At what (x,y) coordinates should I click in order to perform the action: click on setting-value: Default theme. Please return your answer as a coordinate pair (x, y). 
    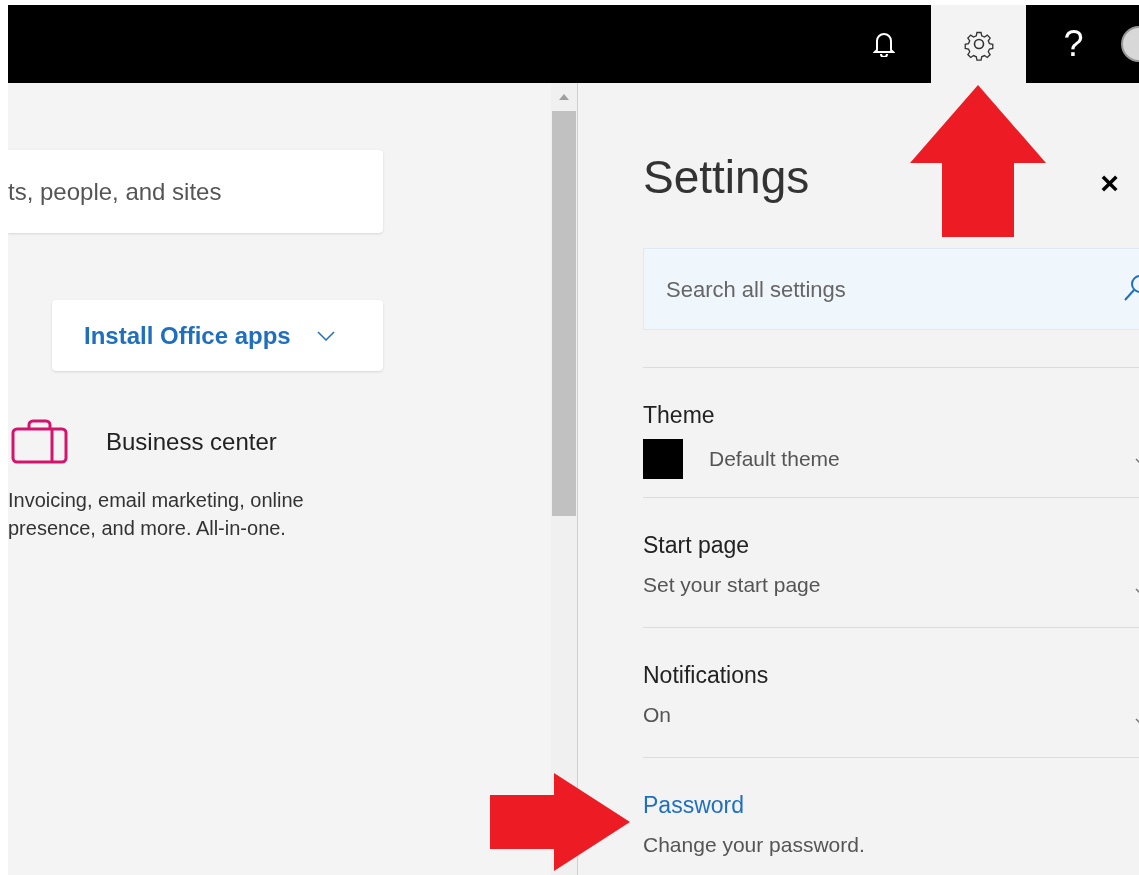
    Looking at the image, I should click on (774, 458).